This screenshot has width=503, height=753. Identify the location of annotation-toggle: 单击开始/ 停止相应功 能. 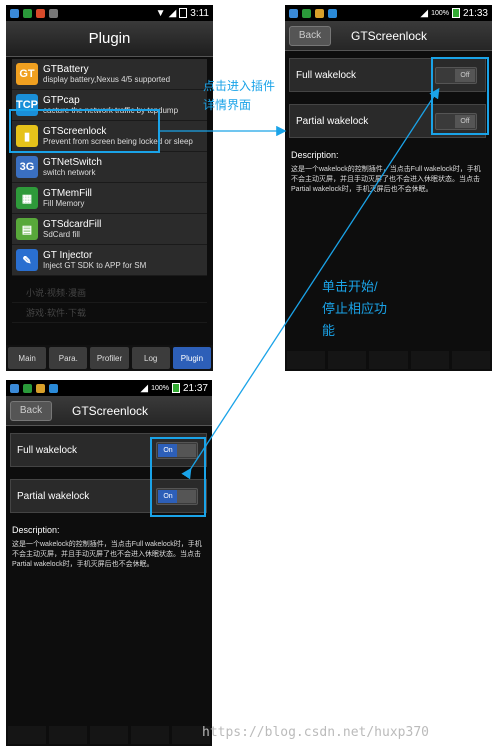
(354, 309).